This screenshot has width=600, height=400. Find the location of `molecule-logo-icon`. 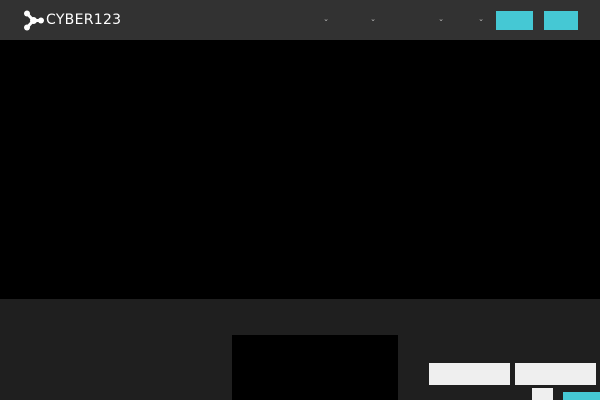

molecule-logo-icon is located at coordinates (34, 20).